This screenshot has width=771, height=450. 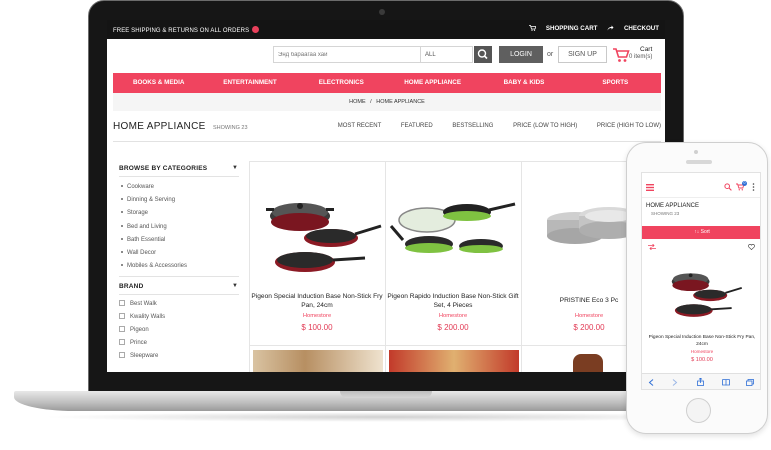 I want to click on heart-icon, so click(x=751, y=247).